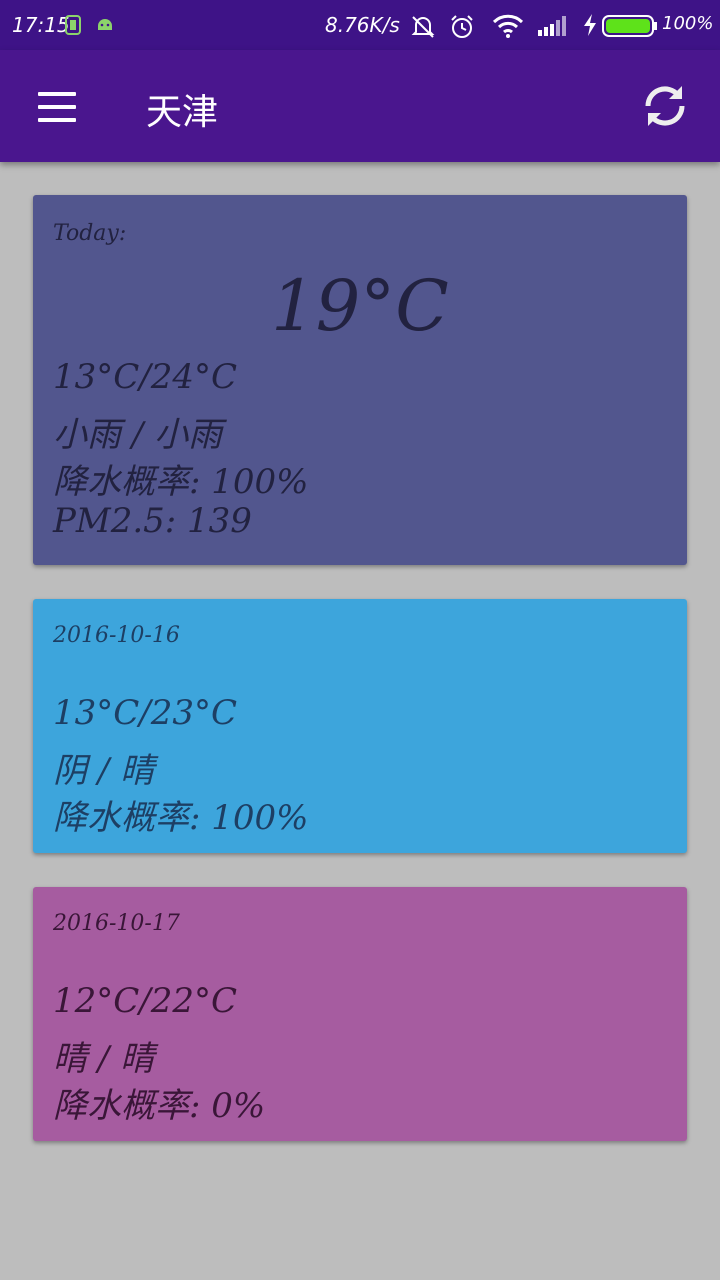  What do you see at coordinates (138, 435) in the screenshot?
I see `today-weather: 小雨 / 小雨` at bounding box center [138, 435].